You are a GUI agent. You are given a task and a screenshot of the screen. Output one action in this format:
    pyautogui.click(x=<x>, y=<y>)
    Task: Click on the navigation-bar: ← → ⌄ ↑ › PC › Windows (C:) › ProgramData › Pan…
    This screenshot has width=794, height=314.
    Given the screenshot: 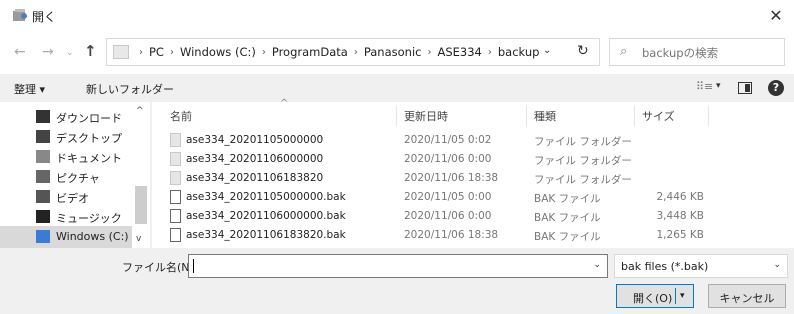 What is the action you would take?
    pyautogui.click(x=397, y=52)
    